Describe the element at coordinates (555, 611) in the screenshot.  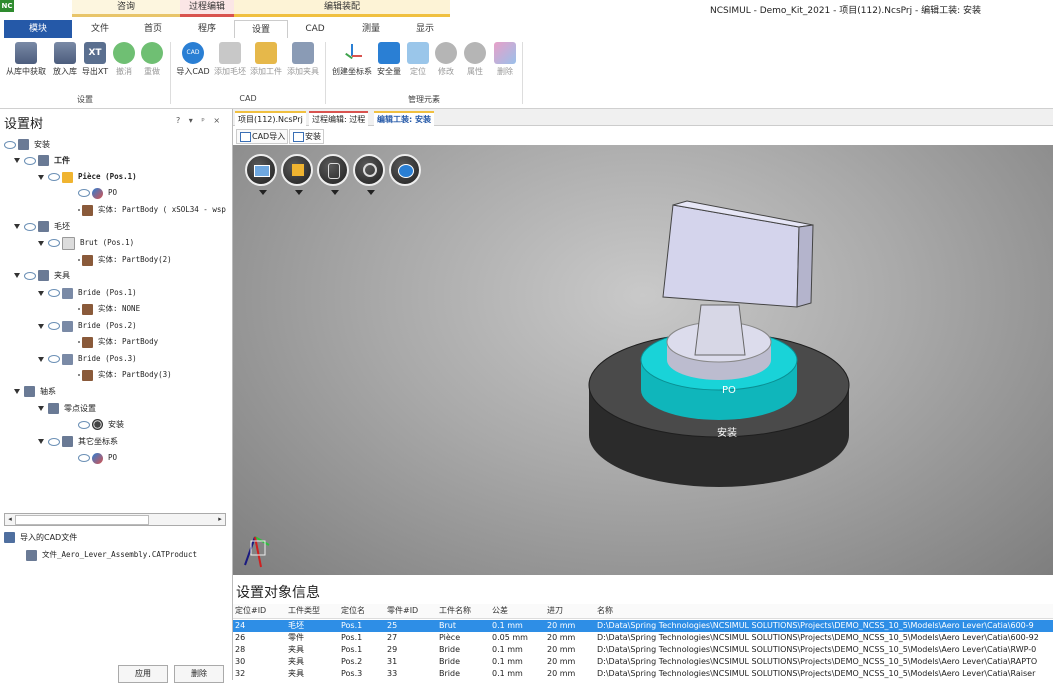
I see `col-header: 进刀` at that location.